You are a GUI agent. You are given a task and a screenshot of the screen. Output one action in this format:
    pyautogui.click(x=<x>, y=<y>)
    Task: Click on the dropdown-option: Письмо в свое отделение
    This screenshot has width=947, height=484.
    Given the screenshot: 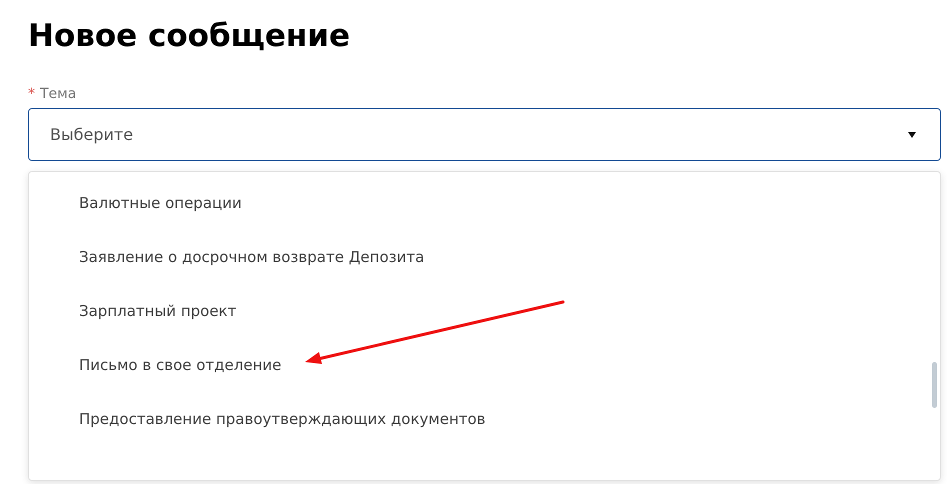 What is the action you would take?
    pyautogui.click(x=477, y=365)
    